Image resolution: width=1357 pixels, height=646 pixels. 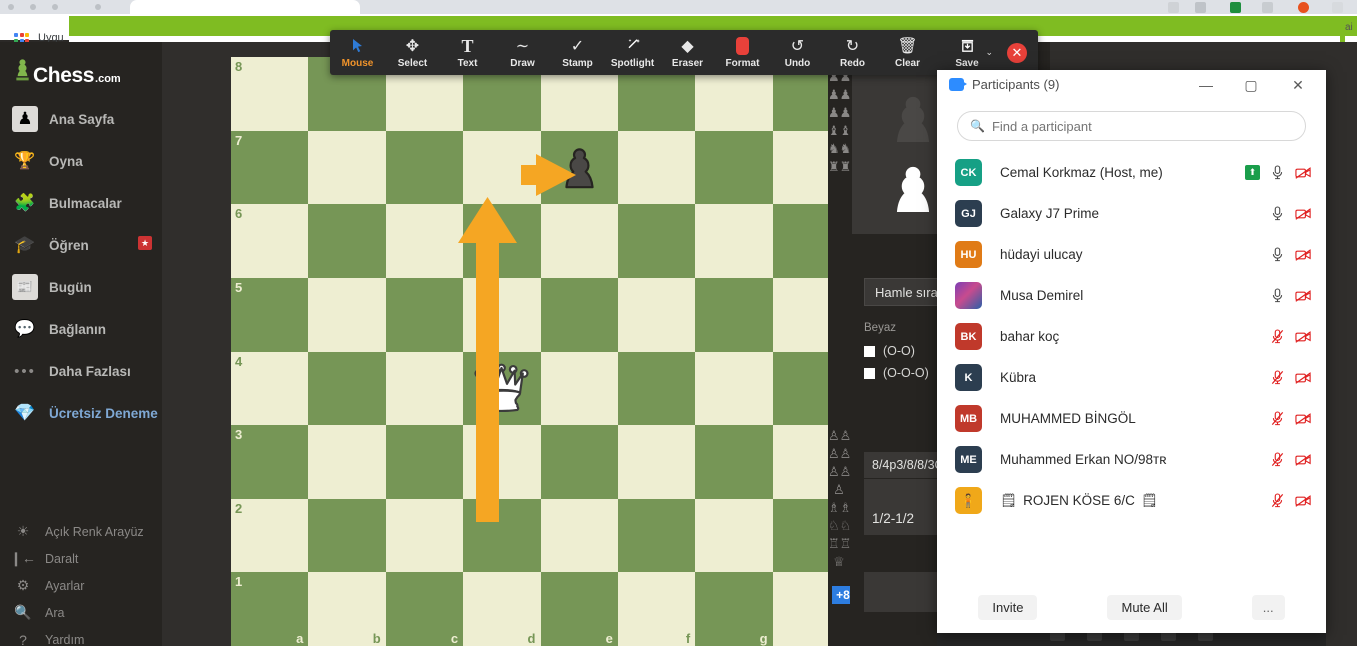 What do you see at coordinates (81, 245) in the screenshot?
I see `sidebar-item-ogren: 🎓 Öğren ★` at bounding box center [81, 245].